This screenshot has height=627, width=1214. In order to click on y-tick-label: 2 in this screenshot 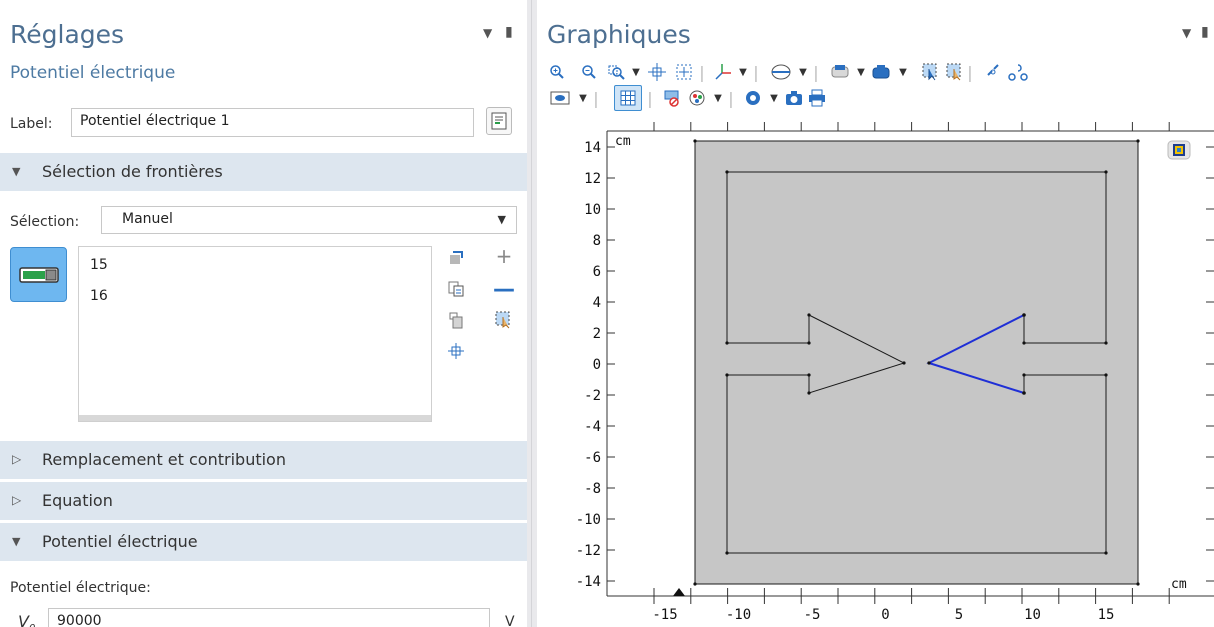, I will do `click(597, 334)`.